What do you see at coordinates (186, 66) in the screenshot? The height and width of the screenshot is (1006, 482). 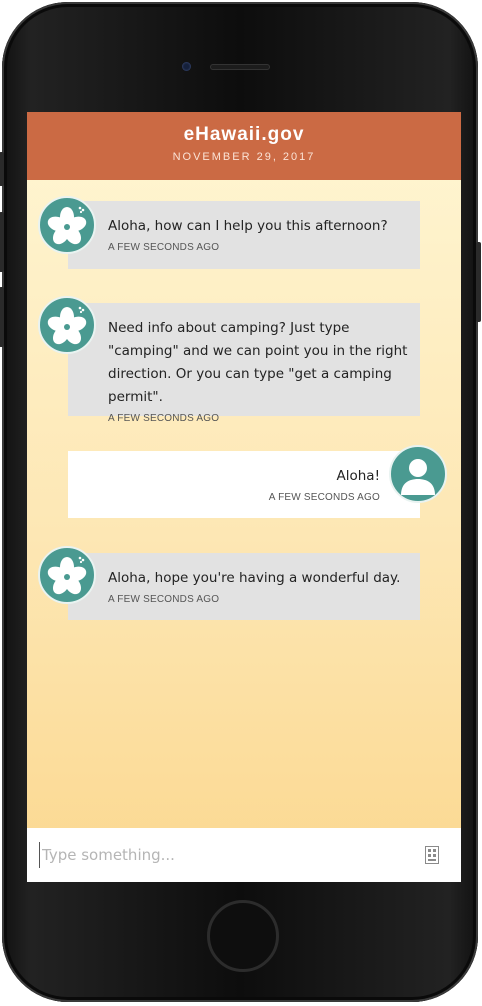 I see `front-camera` at bounding box center [186, 66].